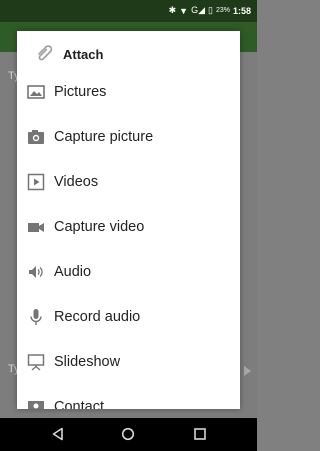 The image size is (320, 451). What do you see at coordinates (200, 434) in the screenshot?
I see `recents-icon` at bounding box center [200, 434].